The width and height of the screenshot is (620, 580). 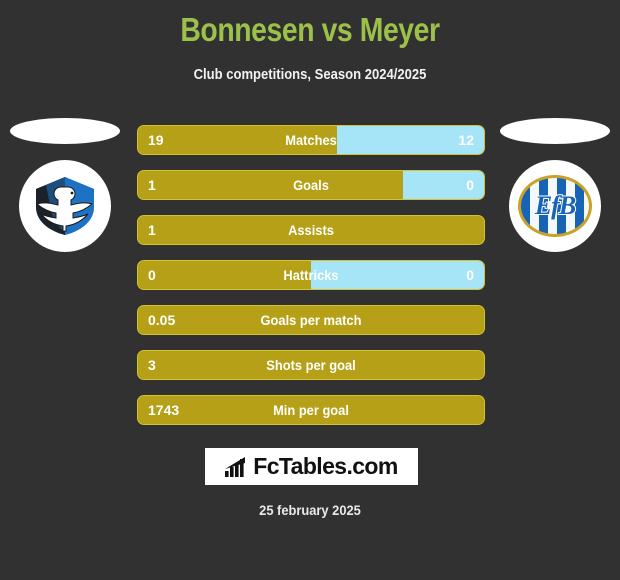 I want to click on efb-oval-icon: EfB, so click(x=555, y=206).